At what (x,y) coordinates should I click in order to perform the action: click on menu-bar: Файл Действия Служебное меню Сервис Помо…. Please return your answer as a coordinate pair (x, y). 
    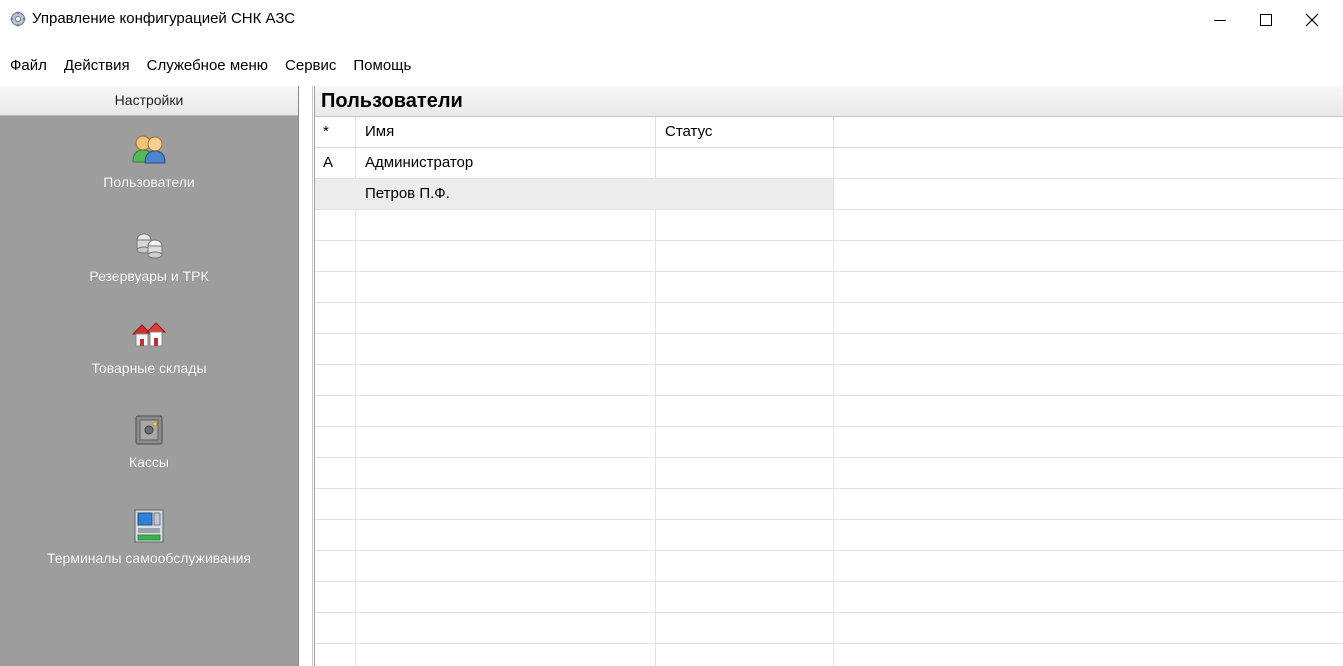
    Looking at the image, I should click on (210, 66).